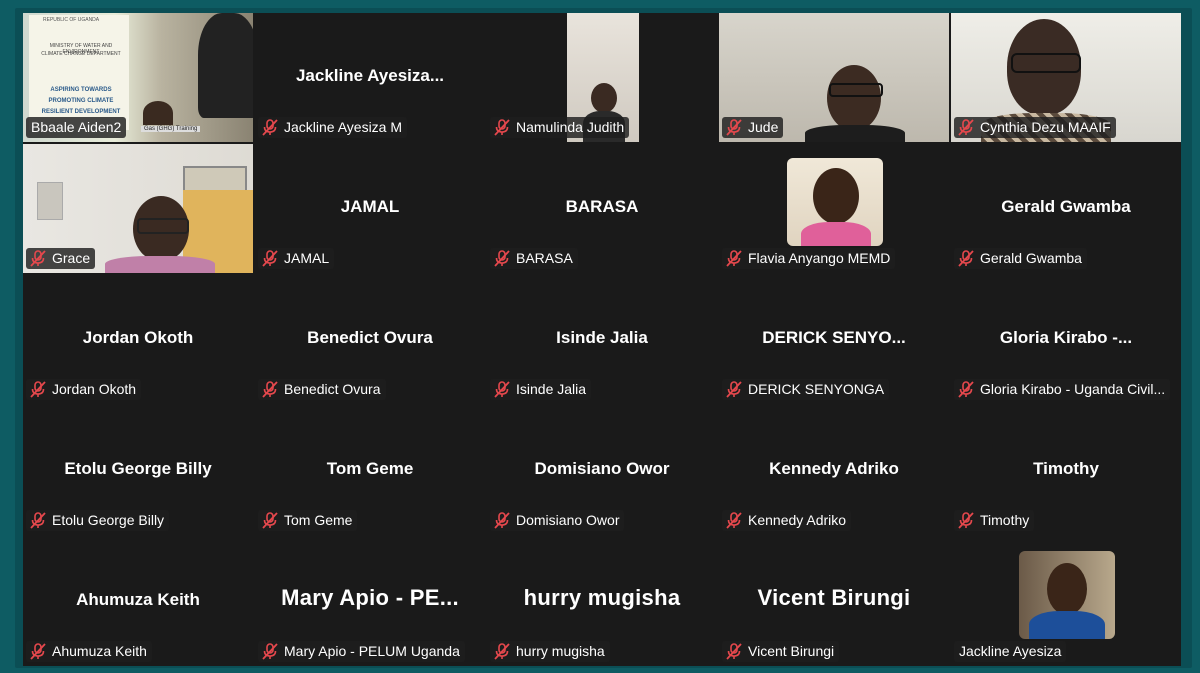 This screenshot has height=673, width=1200. I want to click on participant-name-text: Domisiano Owor, so click(568, 520).